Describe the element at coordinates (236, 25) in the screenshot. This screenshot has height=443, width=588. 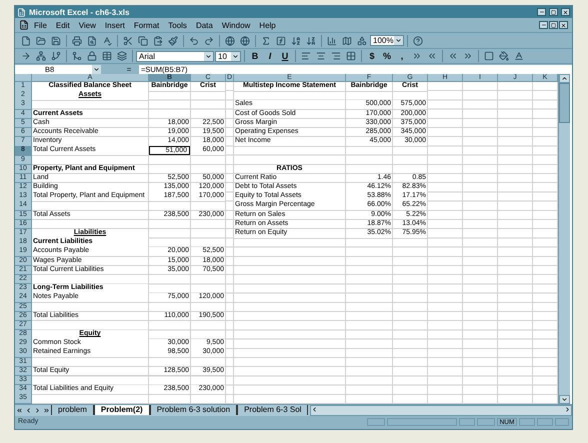
I see `menu-item: Window` at that location.